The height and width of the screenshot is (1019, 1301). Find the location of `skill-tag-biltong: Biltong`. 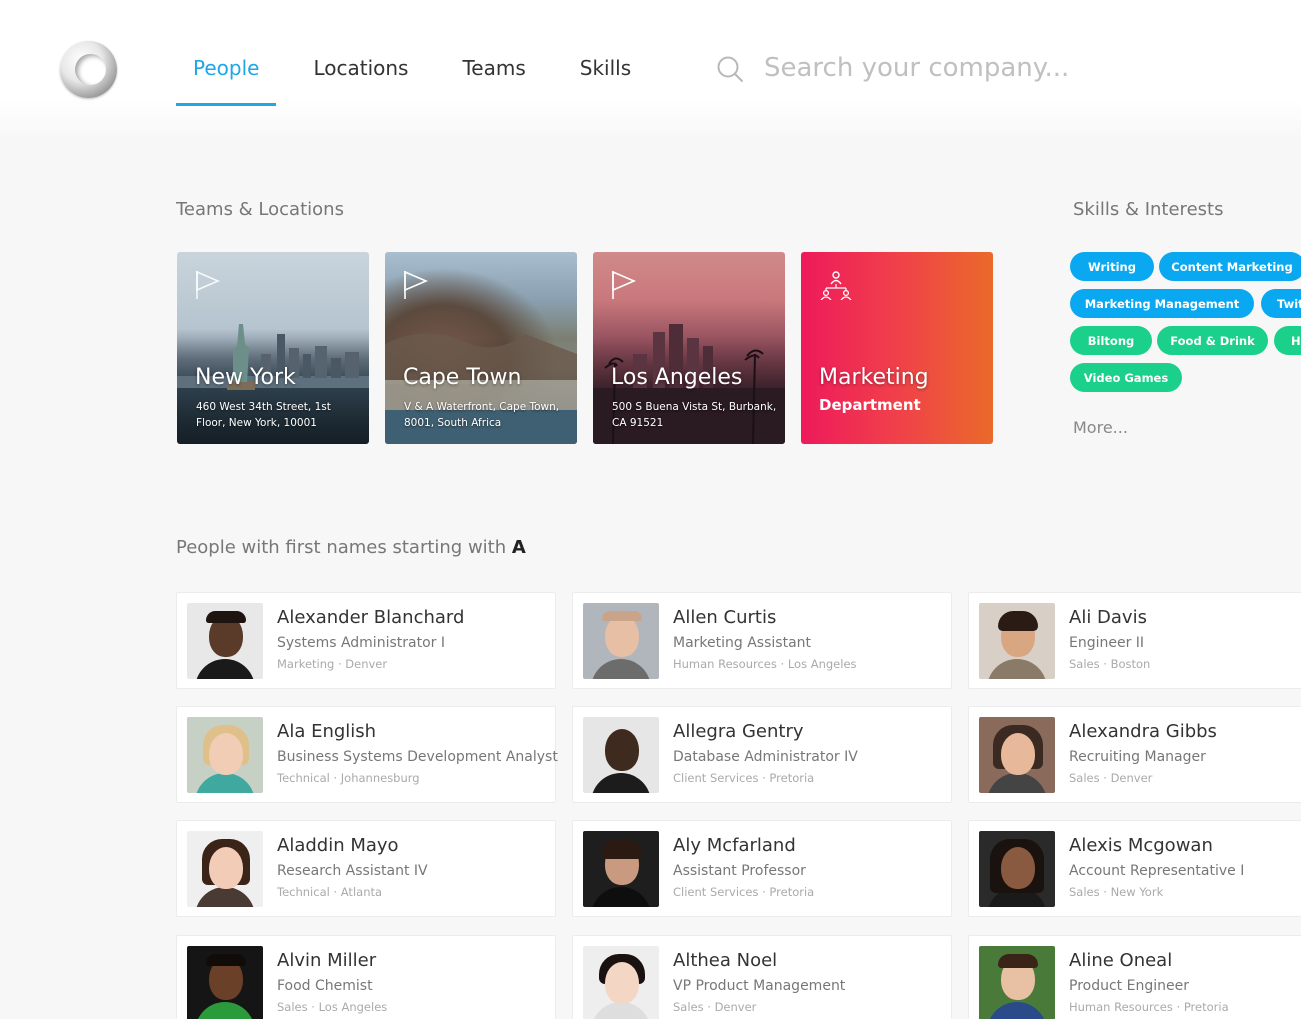

skill-tag-biltong: Biltong is located at coordinates (1111, 340).